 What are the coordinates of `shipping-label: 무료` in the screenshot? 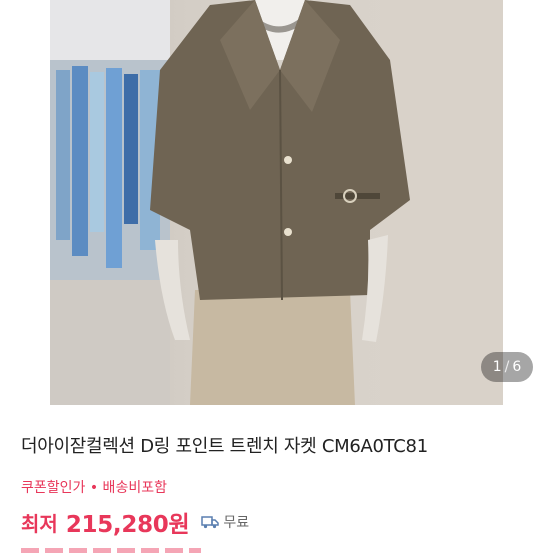 It's located at (236, 523).